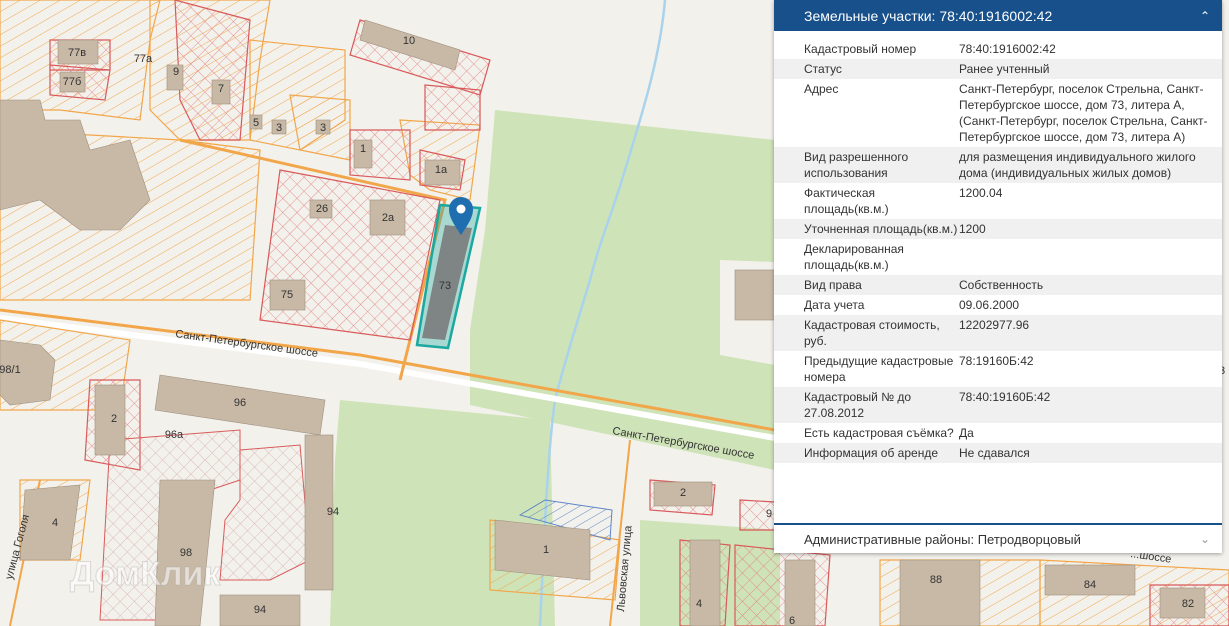  Describe the element at coordinates (872, 333) in the screenshot. I see `attribute-key: Кадастровая стоимость, руб.` at that location.